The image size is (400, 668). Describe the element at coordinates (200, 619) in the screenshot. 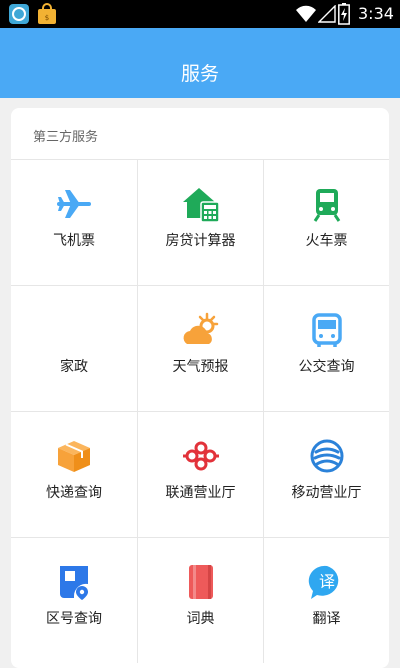

I see `service-label: 词典` at that location.